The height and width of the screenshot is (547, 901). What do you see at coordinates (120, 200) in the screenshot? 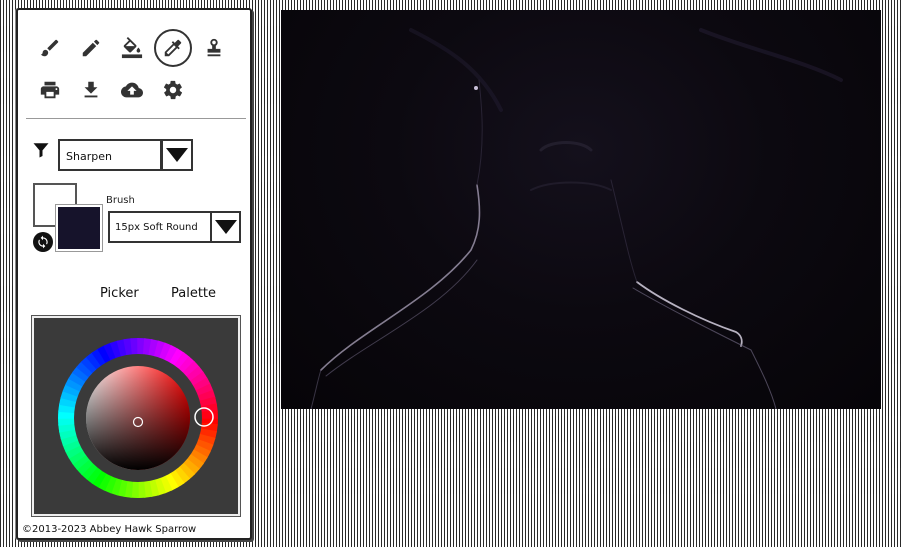
I see `brush-label: Brush` at bounding box center [120, 200].